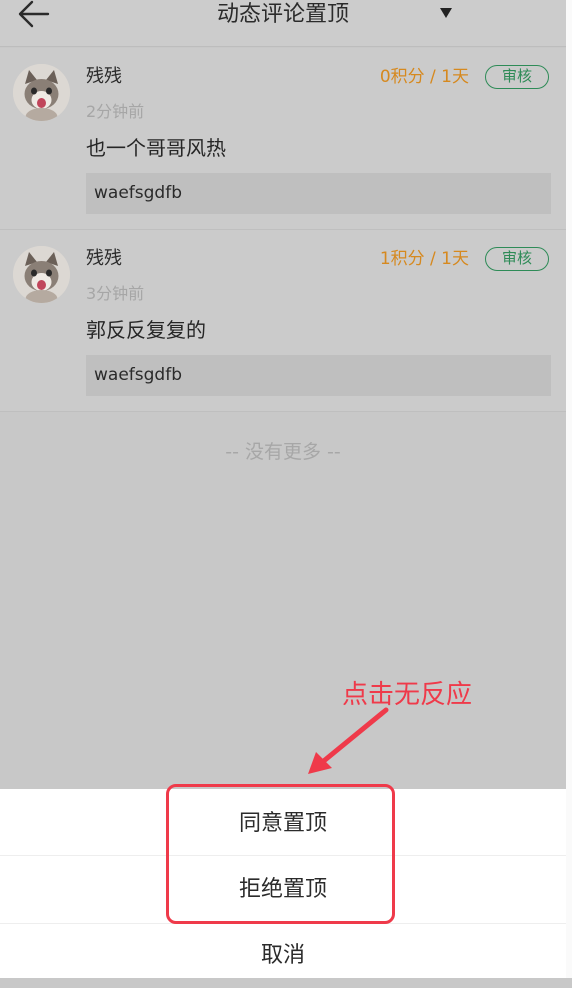 This screenshot has width=572, height=988. I want to click on cancel-button: 取消, so click(283, 951).